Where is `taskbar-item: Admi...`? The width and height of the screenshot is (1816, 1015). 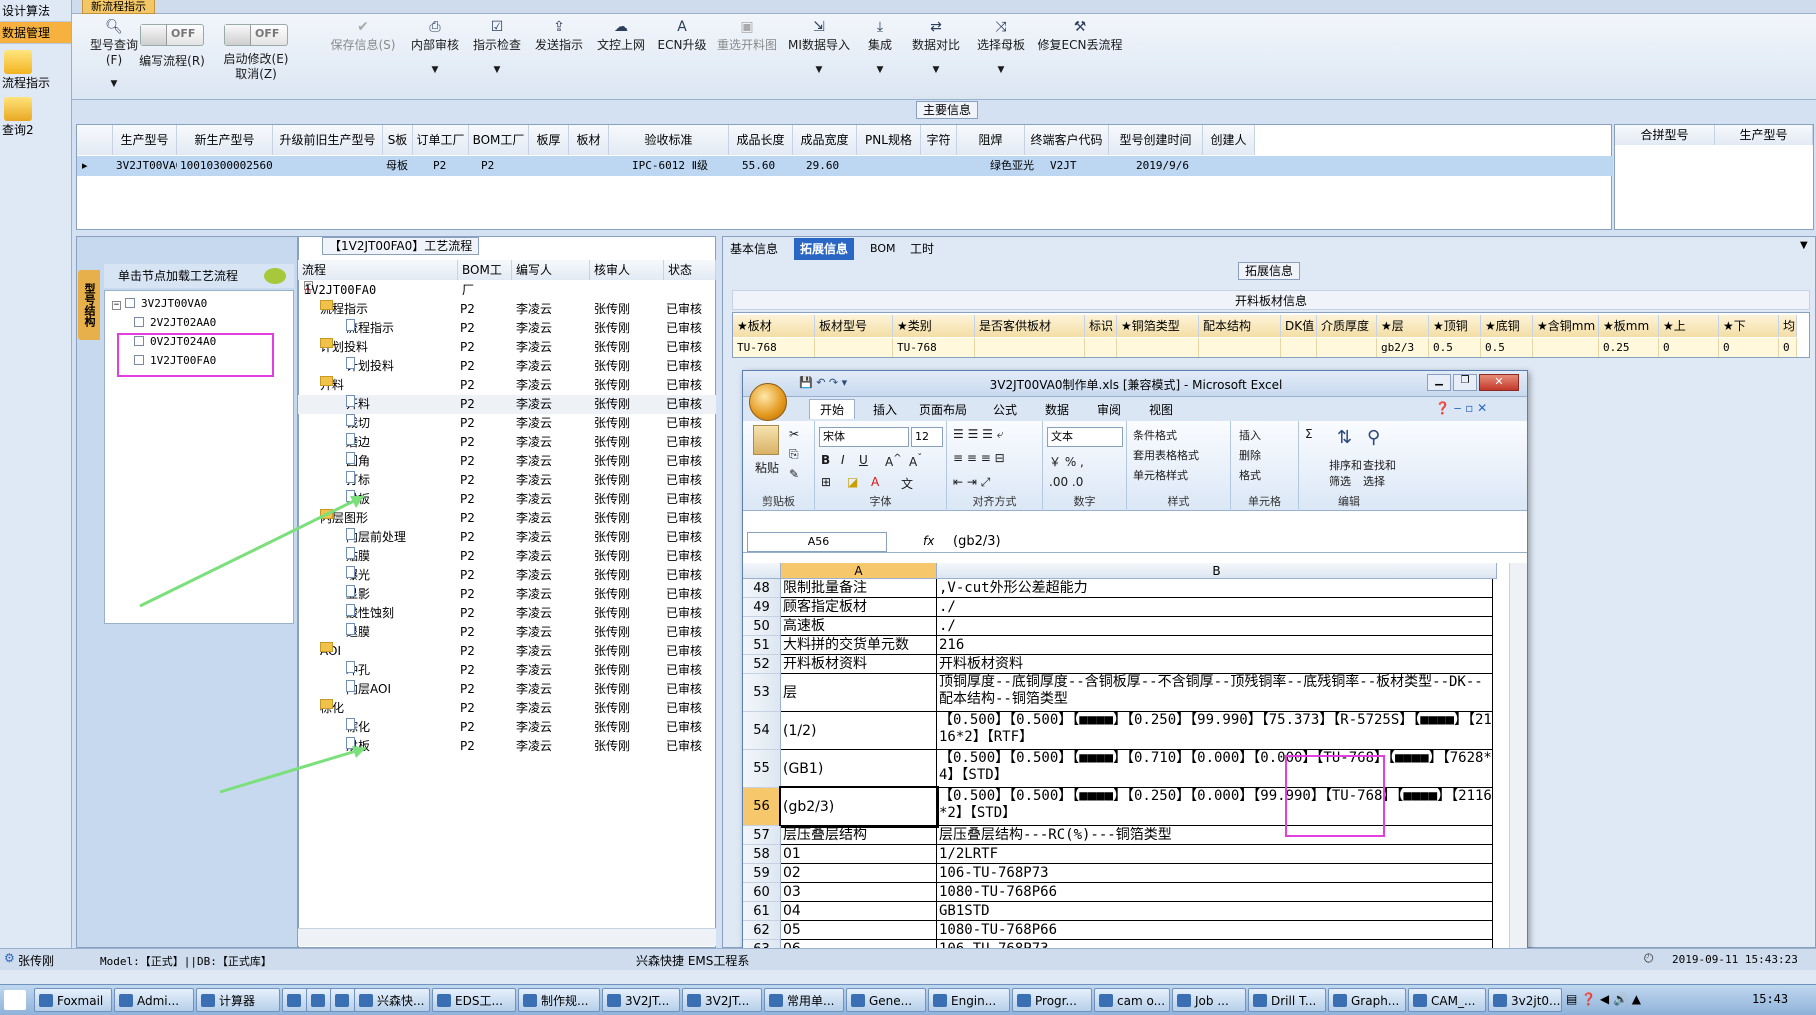 taskbar-item: Admi... is located at coordinates (154, 1000).